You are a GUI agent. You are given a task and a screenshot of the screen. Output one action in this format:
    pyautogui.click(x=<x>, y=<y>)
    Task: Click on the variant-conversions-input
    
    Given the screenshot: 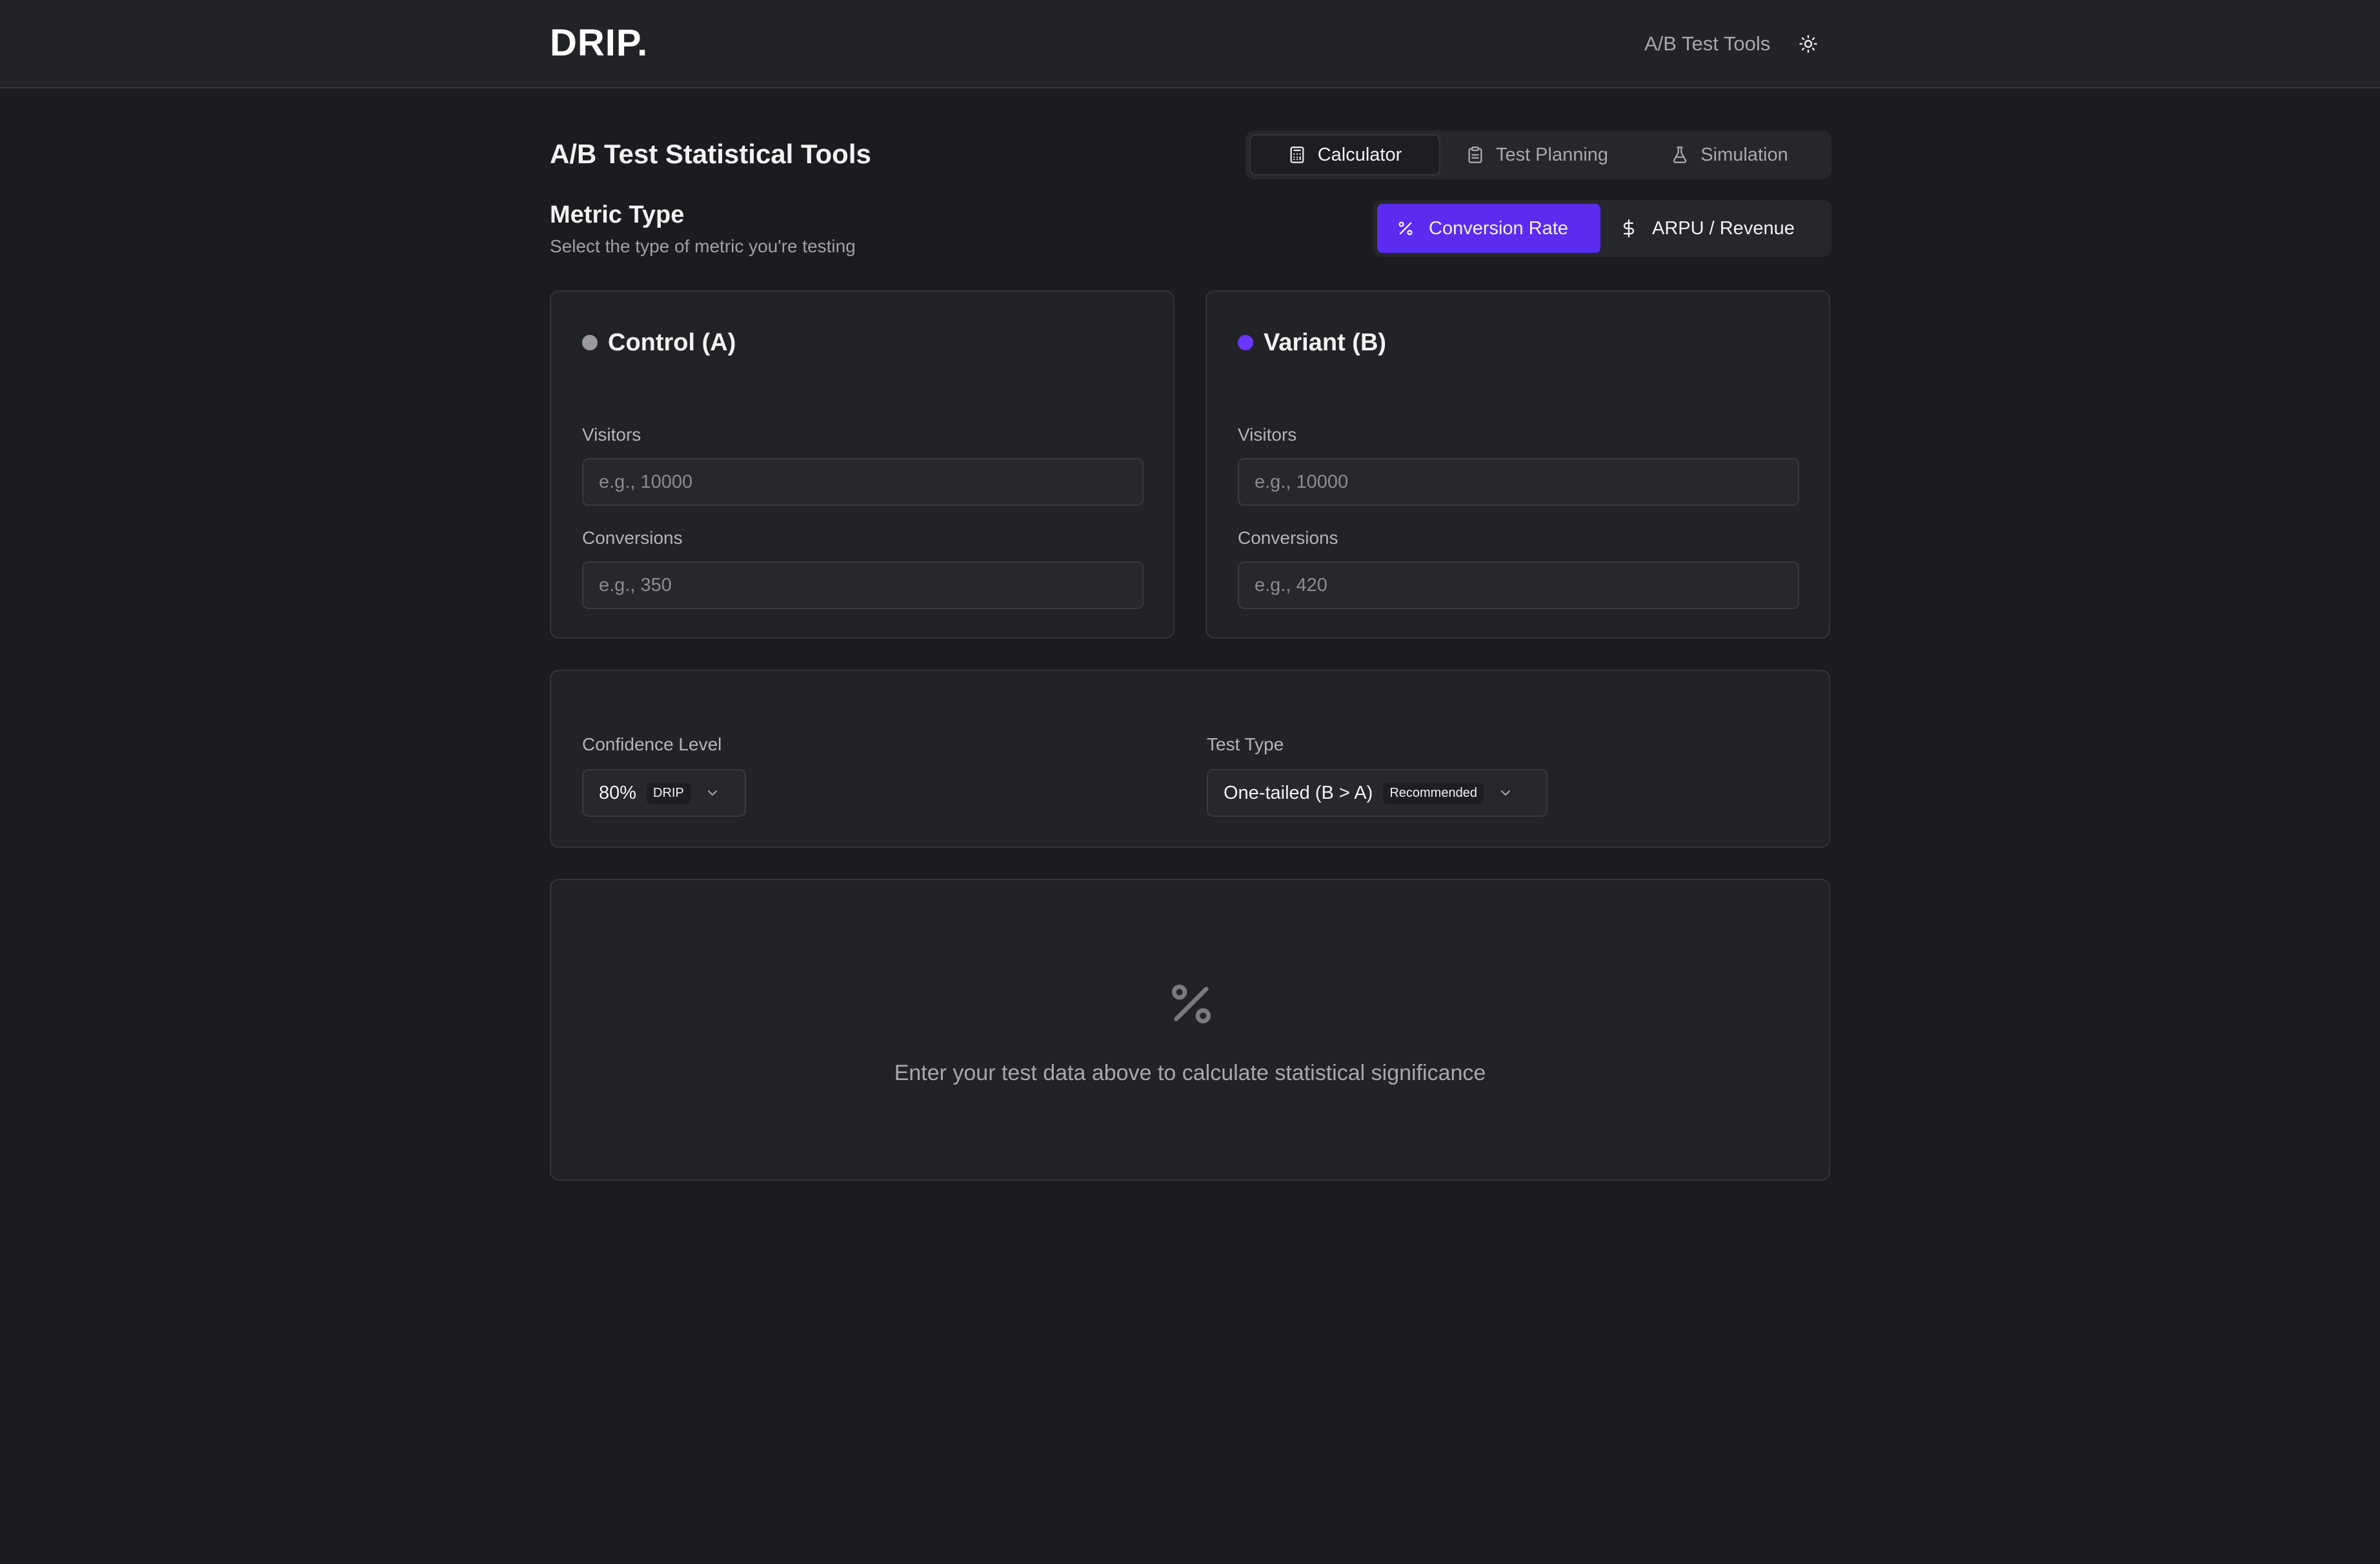 What is the action you would take?
    pyautogui.click(x=1519, y=585)
    